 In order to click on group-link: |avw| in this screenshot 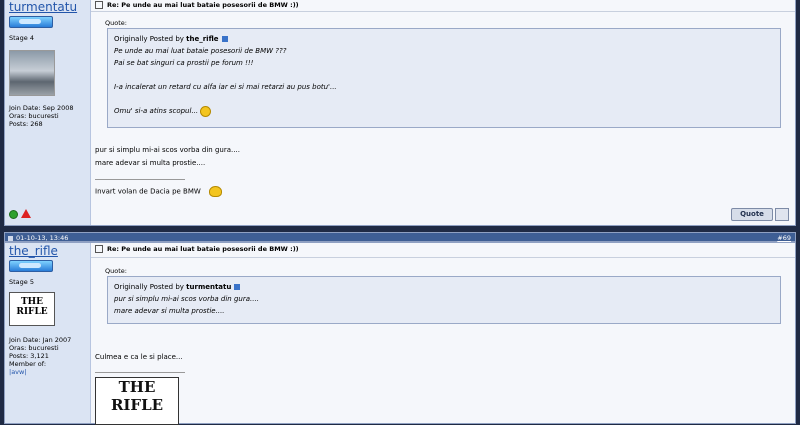, I will do `click(49, 372)`.